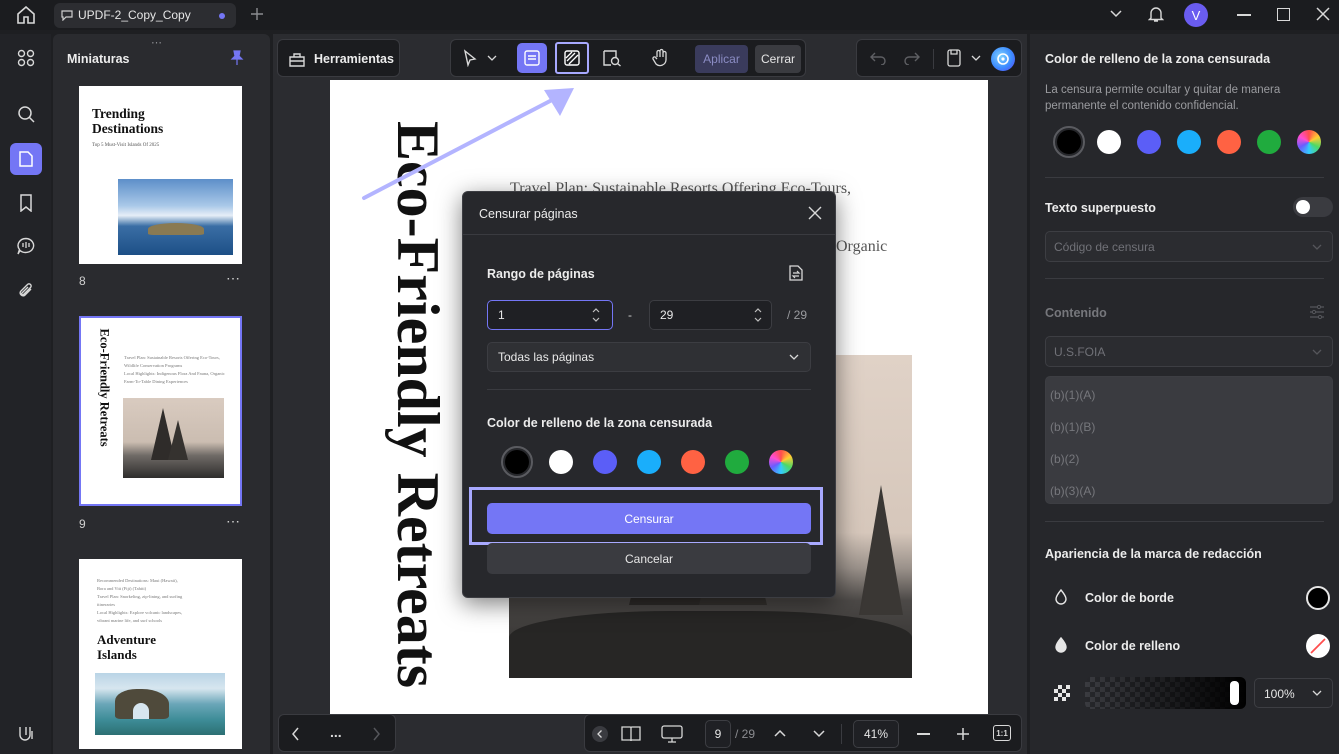 This screenshot has height=754, width=1339. Describe the element at coordinates (612, 58) in the screenshot. I see `find-redact-icon` at that location.